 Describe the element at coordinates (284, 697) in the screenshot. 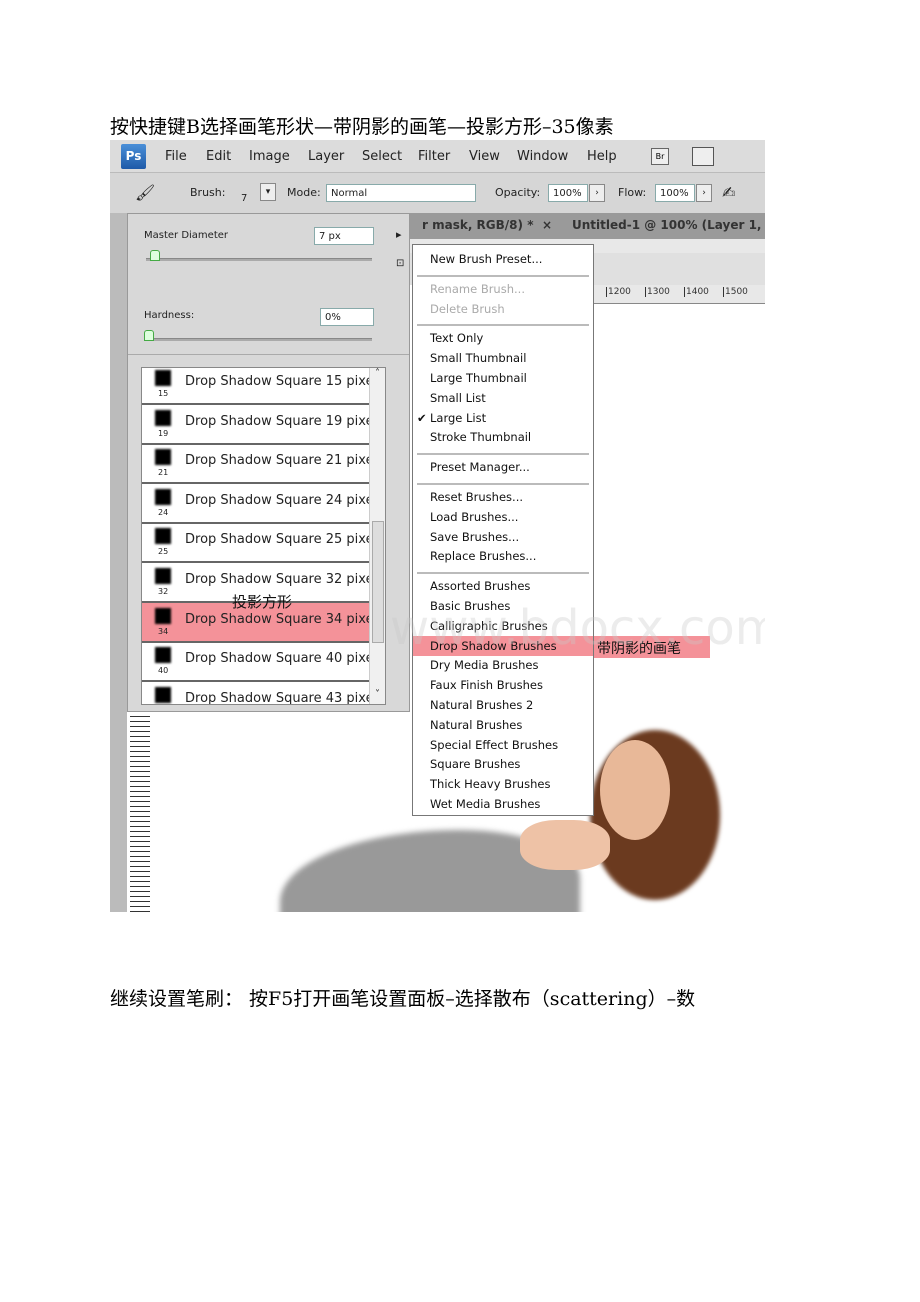

I see `brush-name: Drop Shadow Square 43 pixels` at that location.